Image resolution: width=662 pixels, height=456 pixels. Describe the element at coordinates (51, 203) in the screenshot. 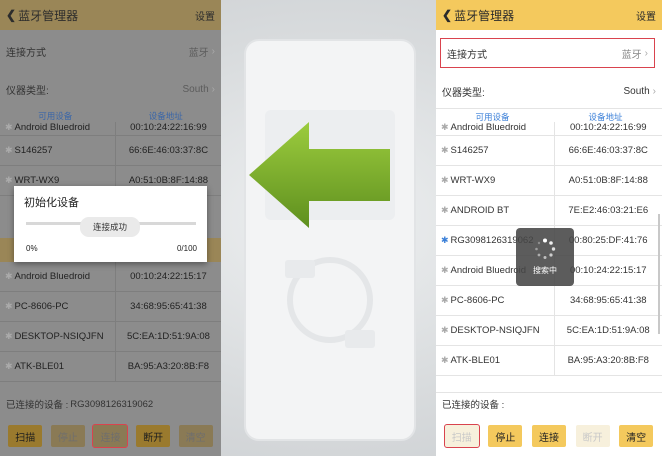

I see `dialog-title: 初始化设备` at that location.